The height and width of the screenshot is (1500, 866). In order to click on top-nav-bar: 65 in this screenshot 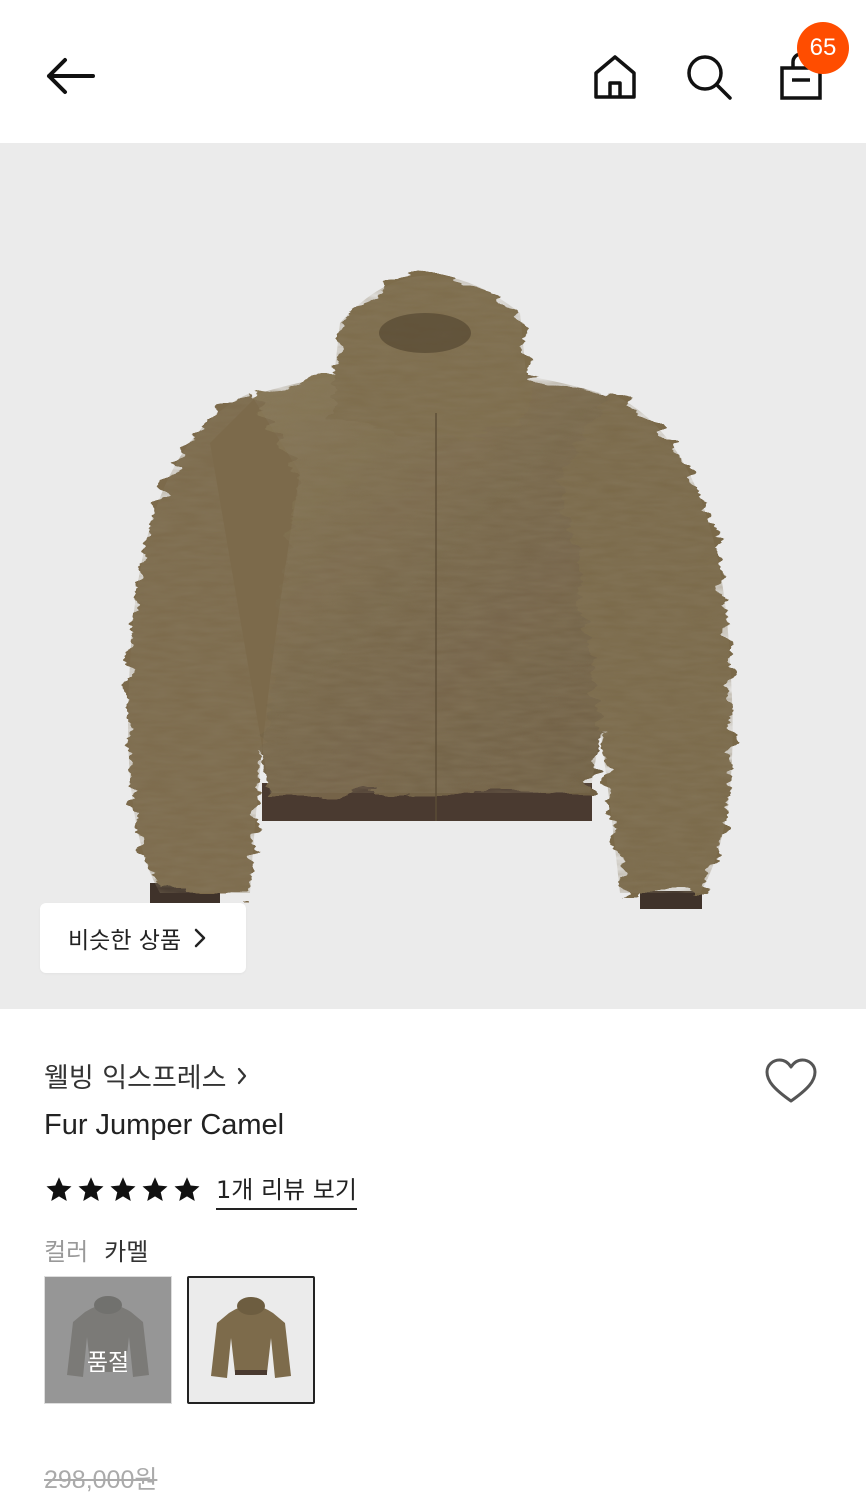, I will do `click(433, 71)`.